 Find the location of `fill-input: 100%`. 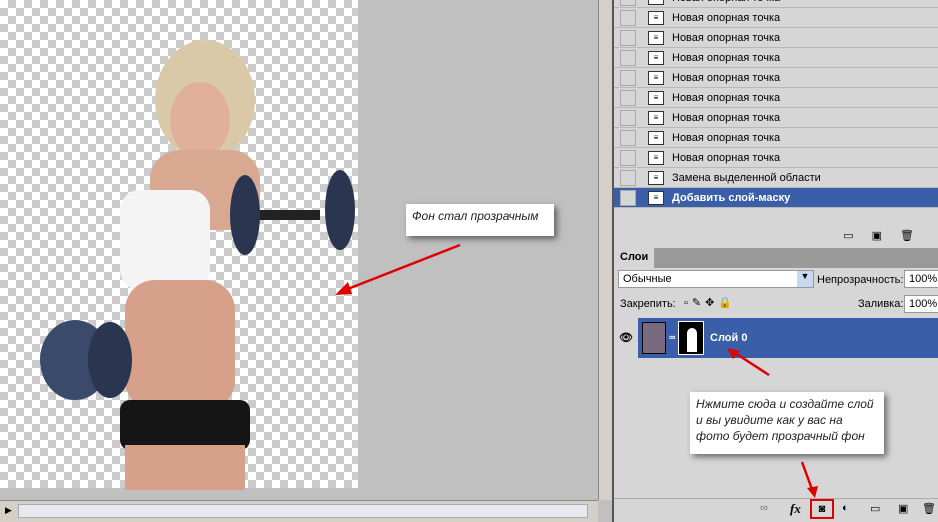

fill-input: 100% is located at coordinates (921, 304).